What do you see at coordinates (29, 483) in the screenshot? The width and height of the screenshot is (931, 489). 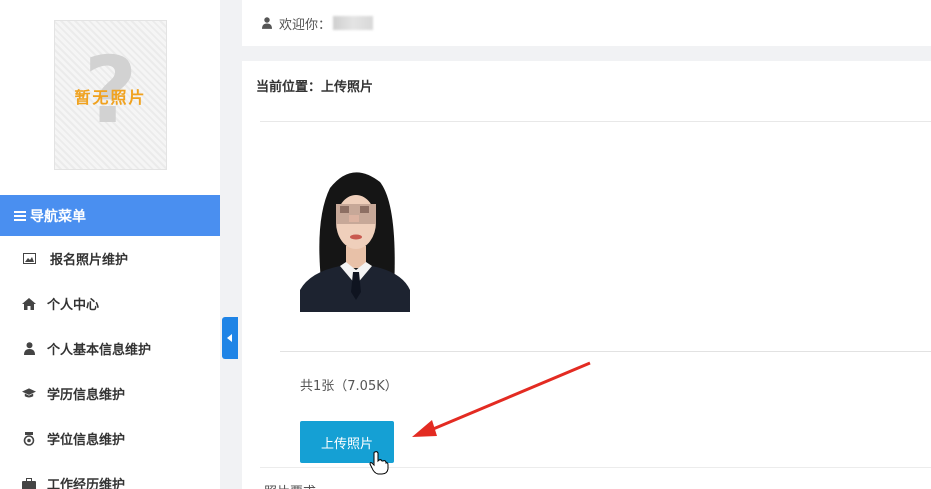 I see `briefcase-icon` at bounding box center [29, 483].